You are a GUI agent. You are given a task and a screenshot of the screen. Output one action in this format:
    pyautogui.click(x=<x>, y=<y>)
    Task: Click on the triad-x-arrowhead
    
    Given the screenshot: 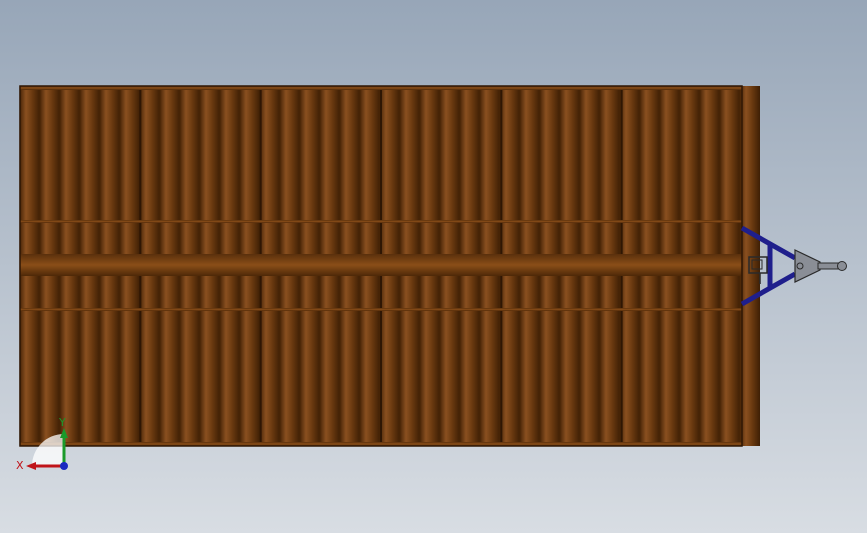 What is the action you would take?
    pyautogui.click(x=31, y=466)
    